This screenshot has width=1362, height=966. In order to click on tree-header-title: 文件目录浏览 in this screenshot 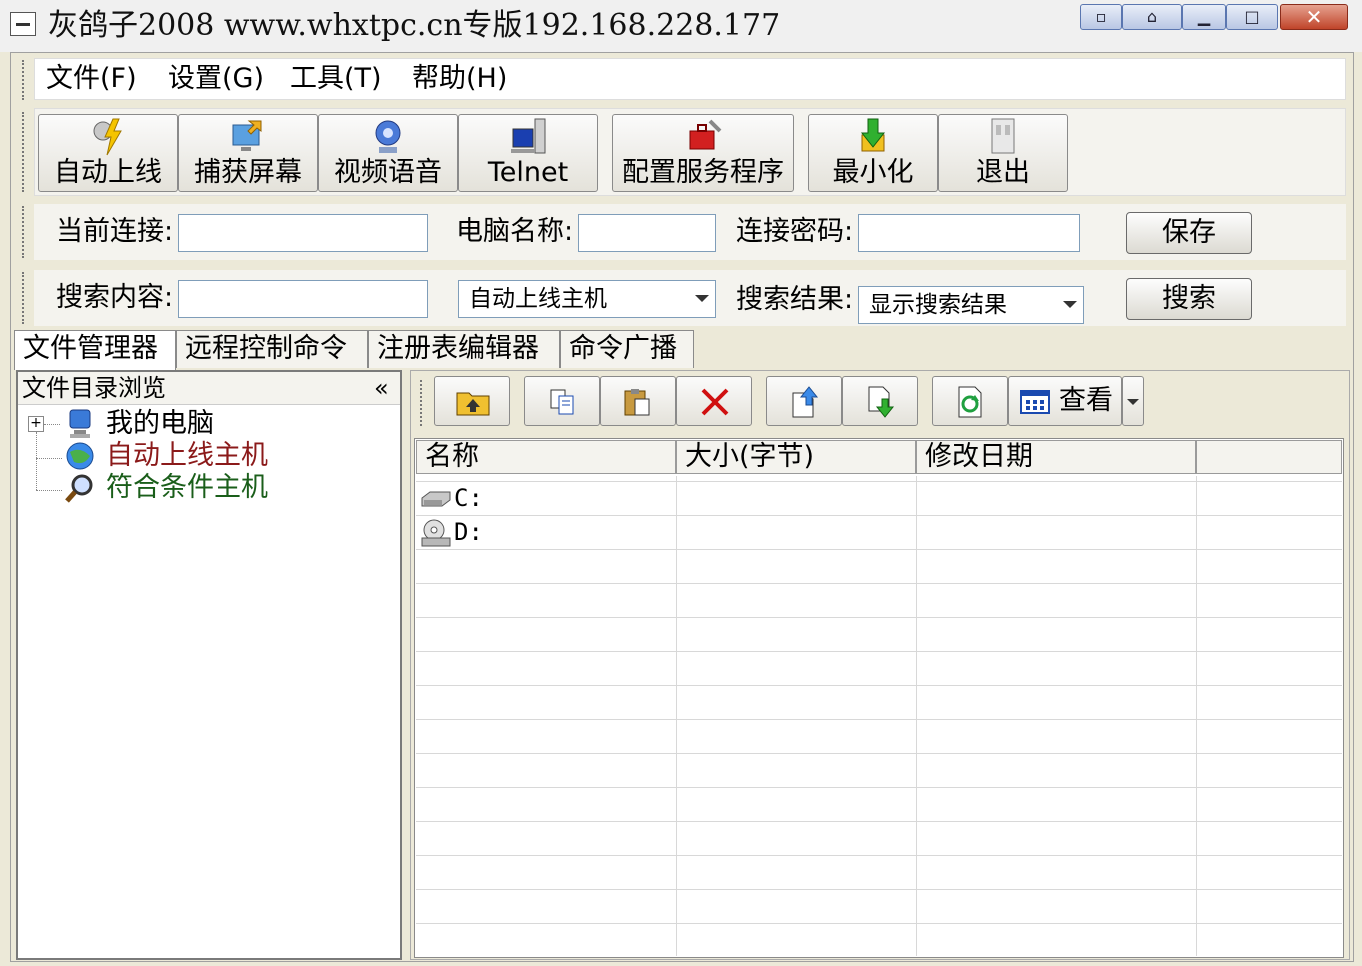, I will do `click(94, 388)`.